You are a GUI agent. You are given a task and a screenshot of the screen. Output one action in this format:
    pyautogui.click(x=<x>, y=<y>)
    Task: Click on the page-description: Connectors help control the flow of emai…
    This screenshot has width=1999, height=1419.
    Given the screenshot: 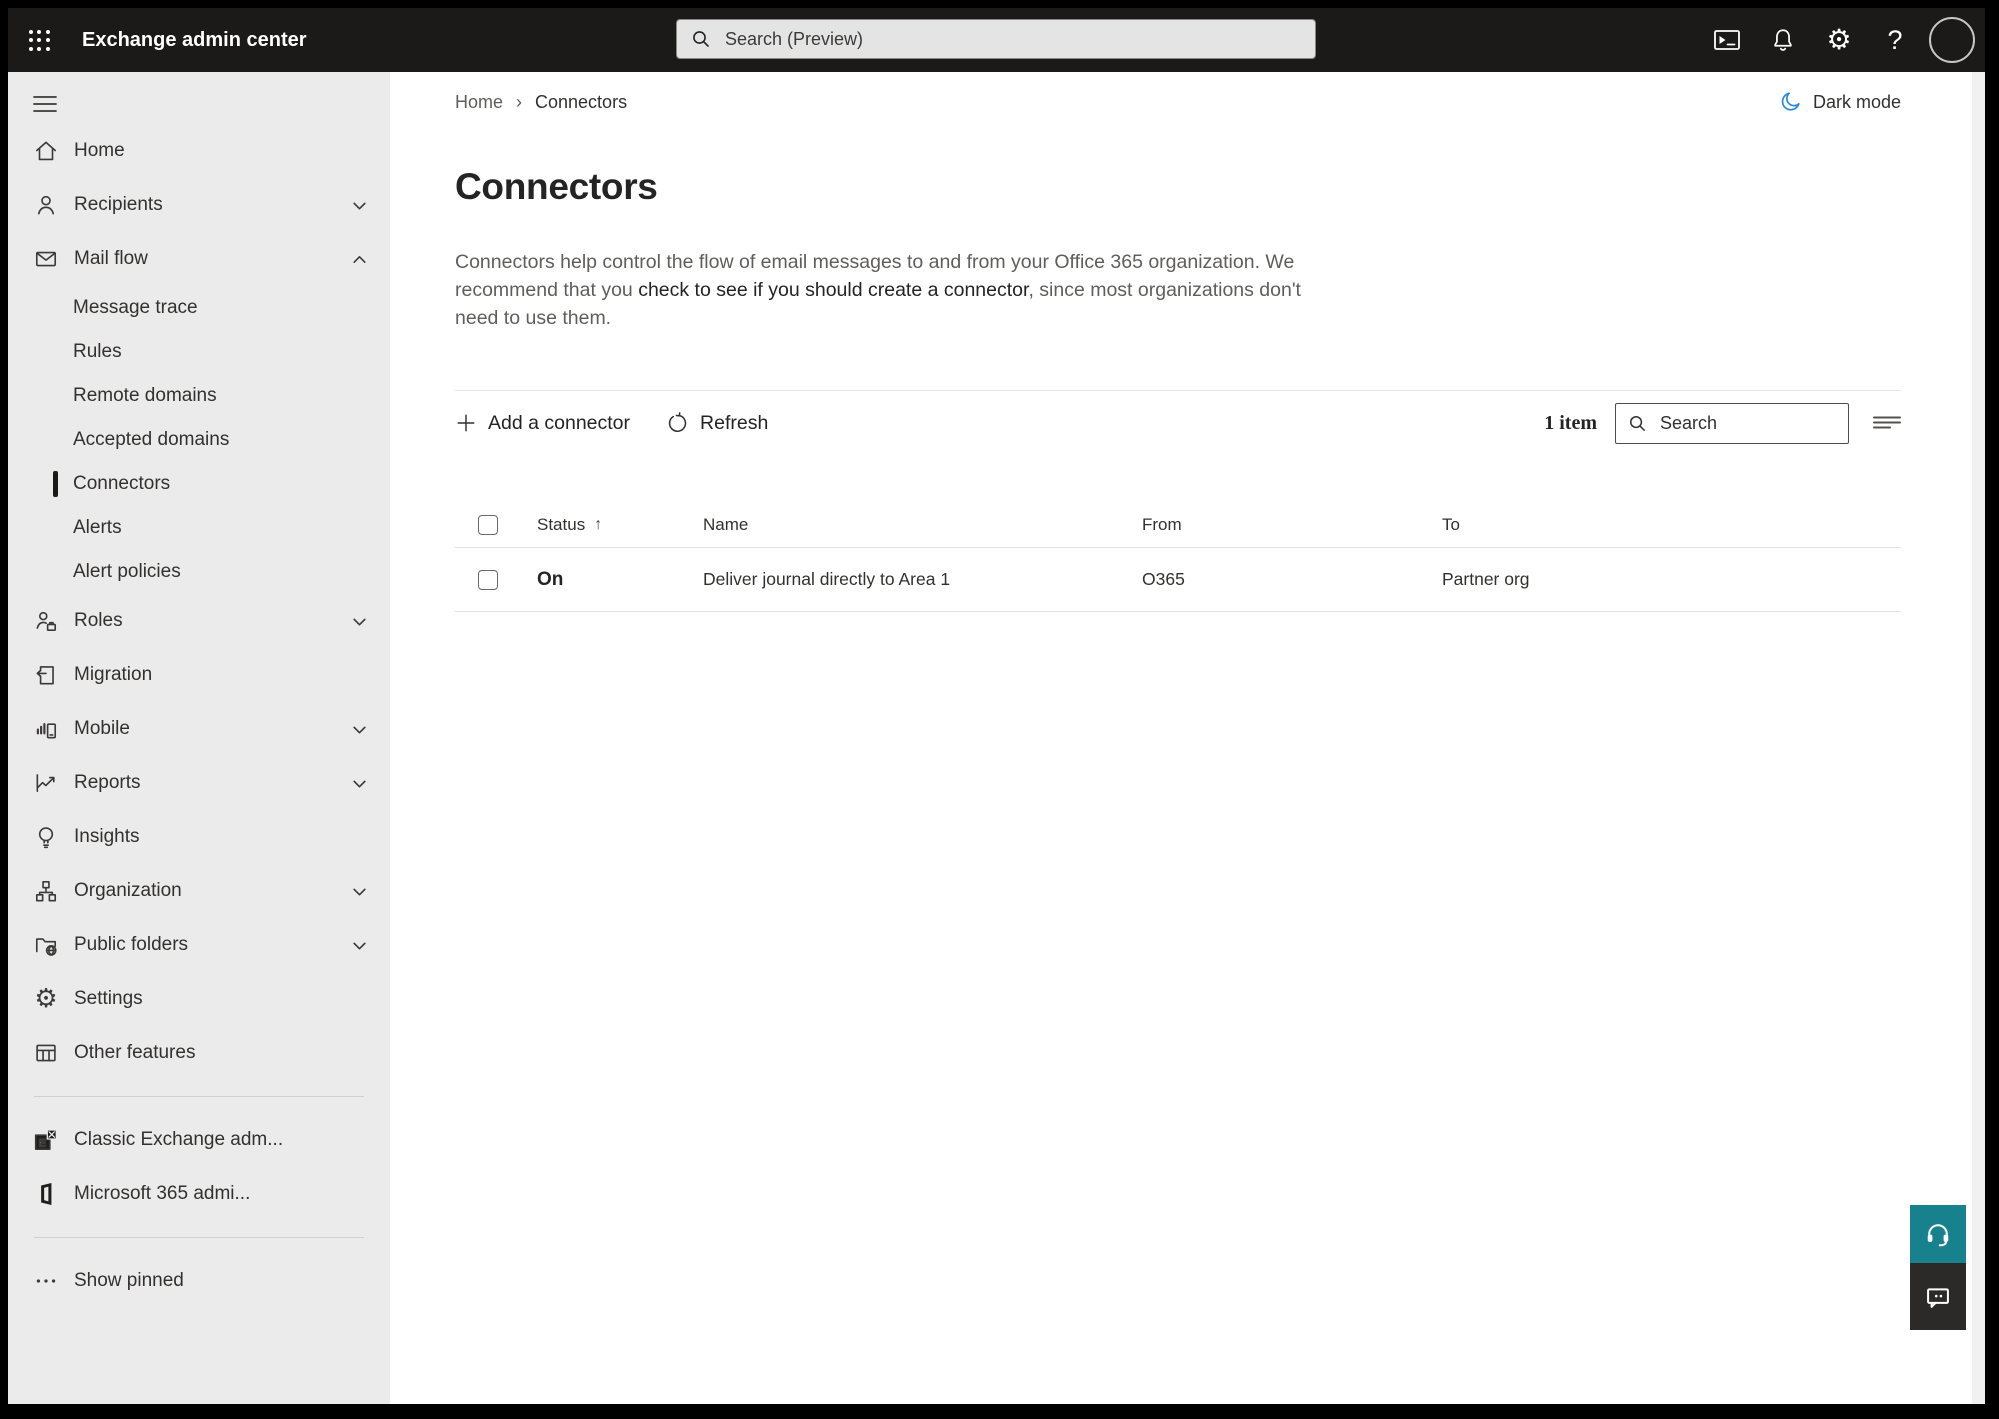 What is the action you would take?
    pyautogui.click(x=879, y=290)
    